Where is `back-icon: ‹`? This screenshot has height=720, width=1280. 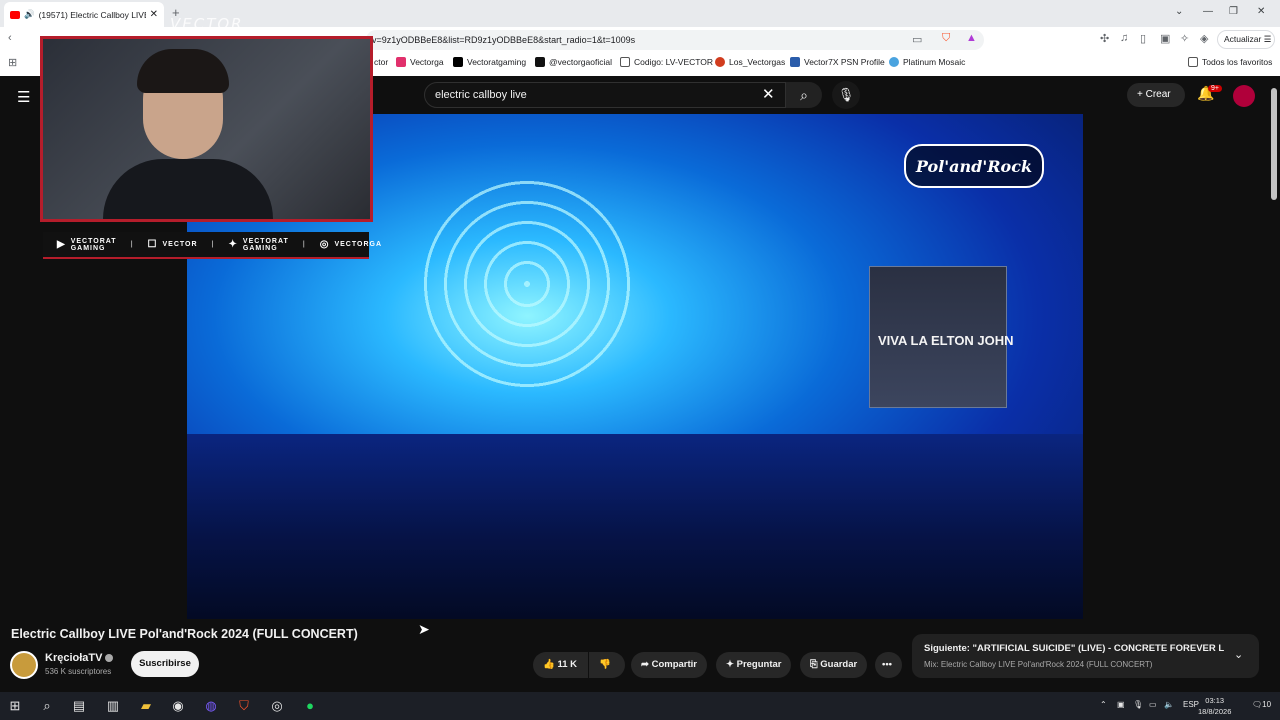
back-icon: ‹ is located at coordinates (10, 38).